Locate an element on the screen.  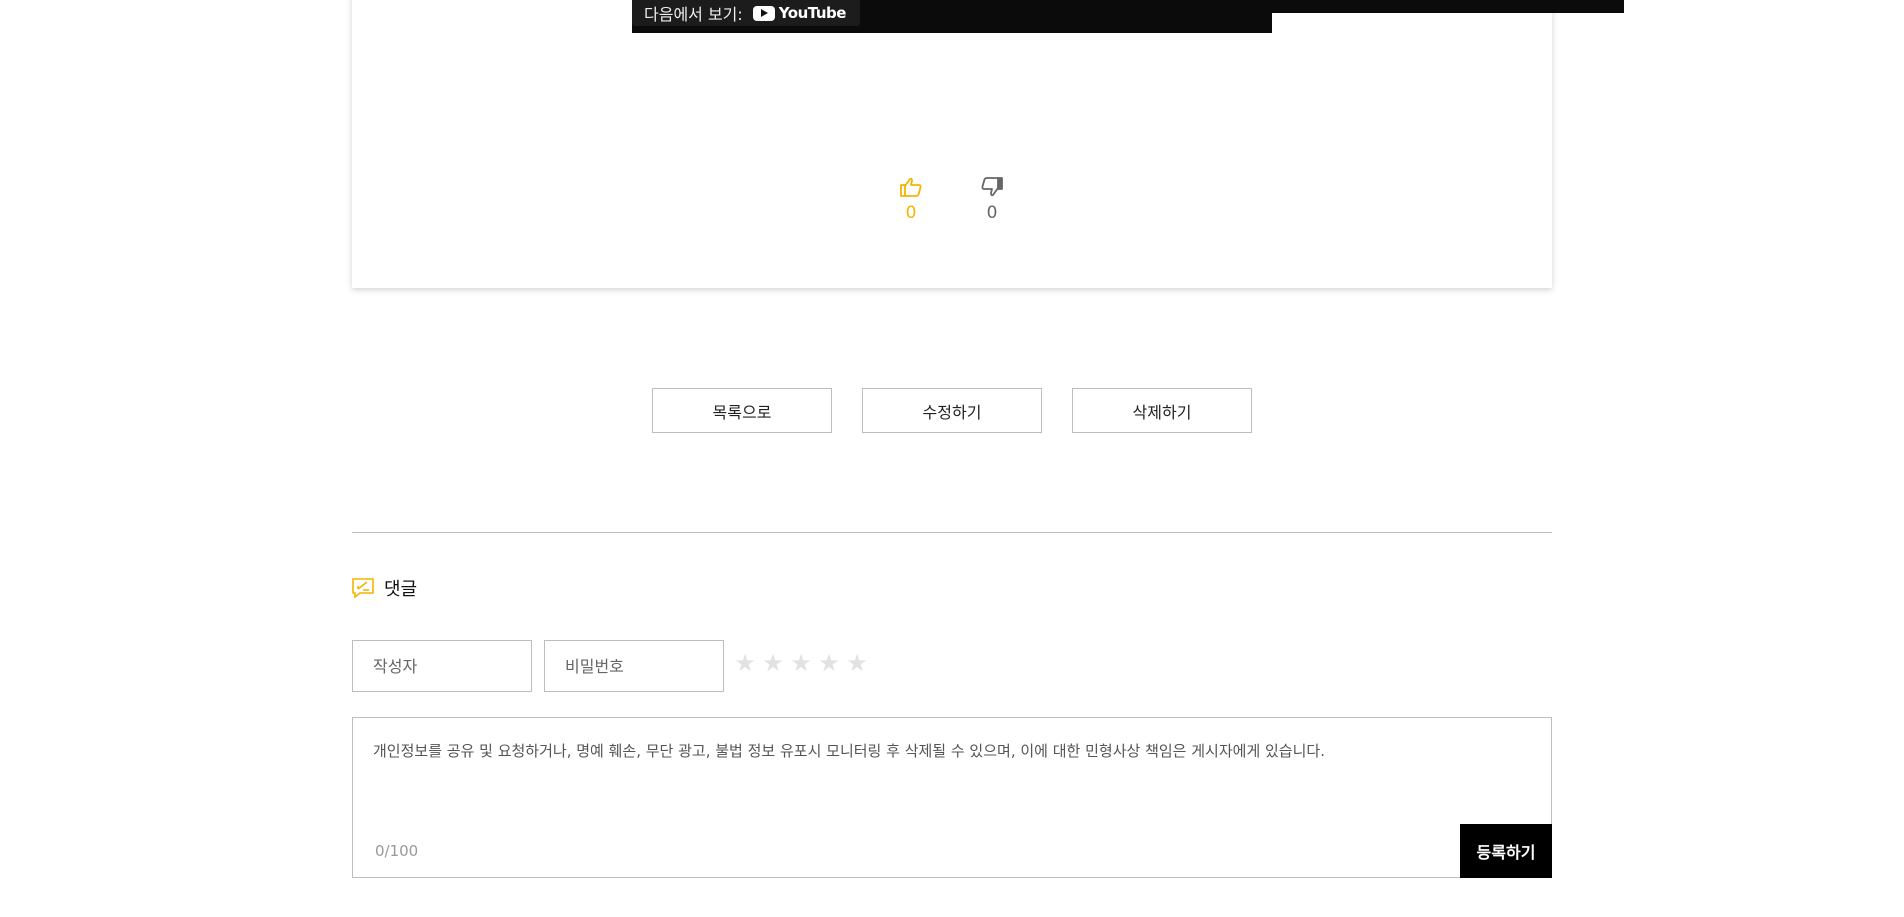
watch-on-label: 다음에서 보기: is located at coordinates (693, 14).